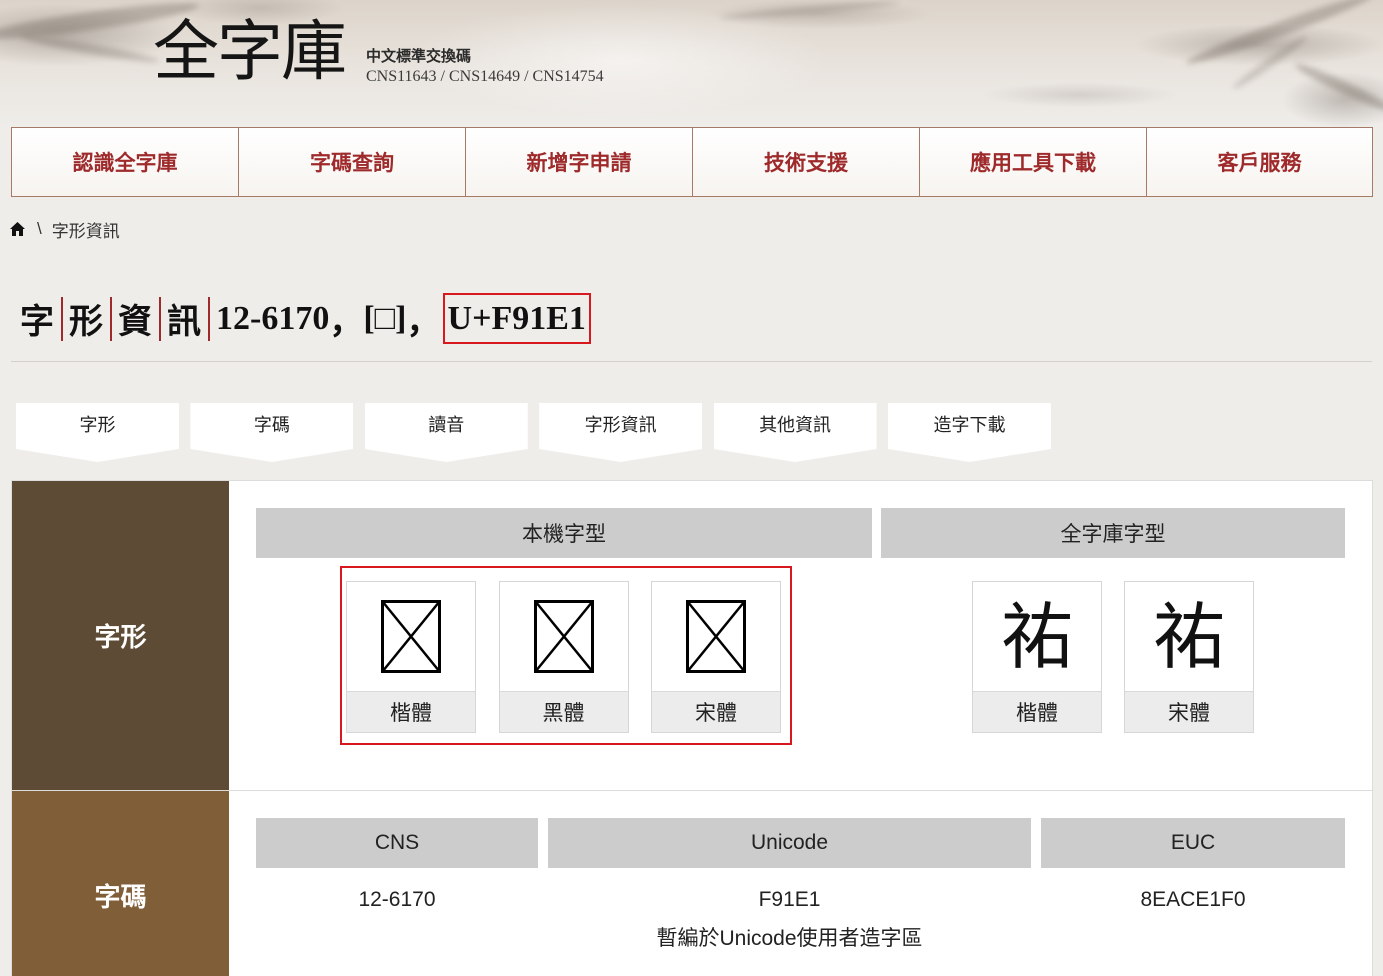 This screenshot has width=1383, height=976. What do you see at coordinates (1113, 533) in the screenshot?
I see `cns-fonts-heading: 全字庫字型` at bounding box center [1113, 533].